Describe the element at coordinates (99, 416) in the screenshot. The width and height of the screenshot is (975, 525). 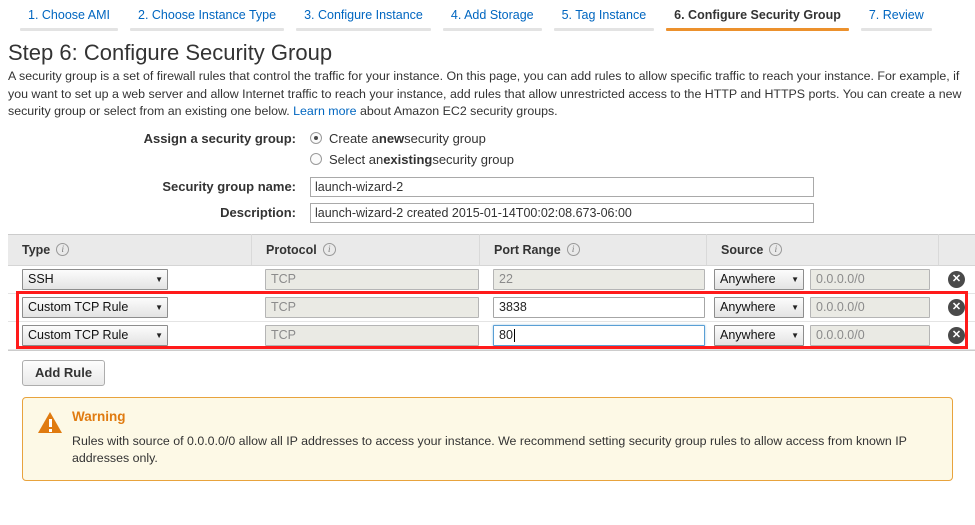
I see `warning-title: Warning` at that location.